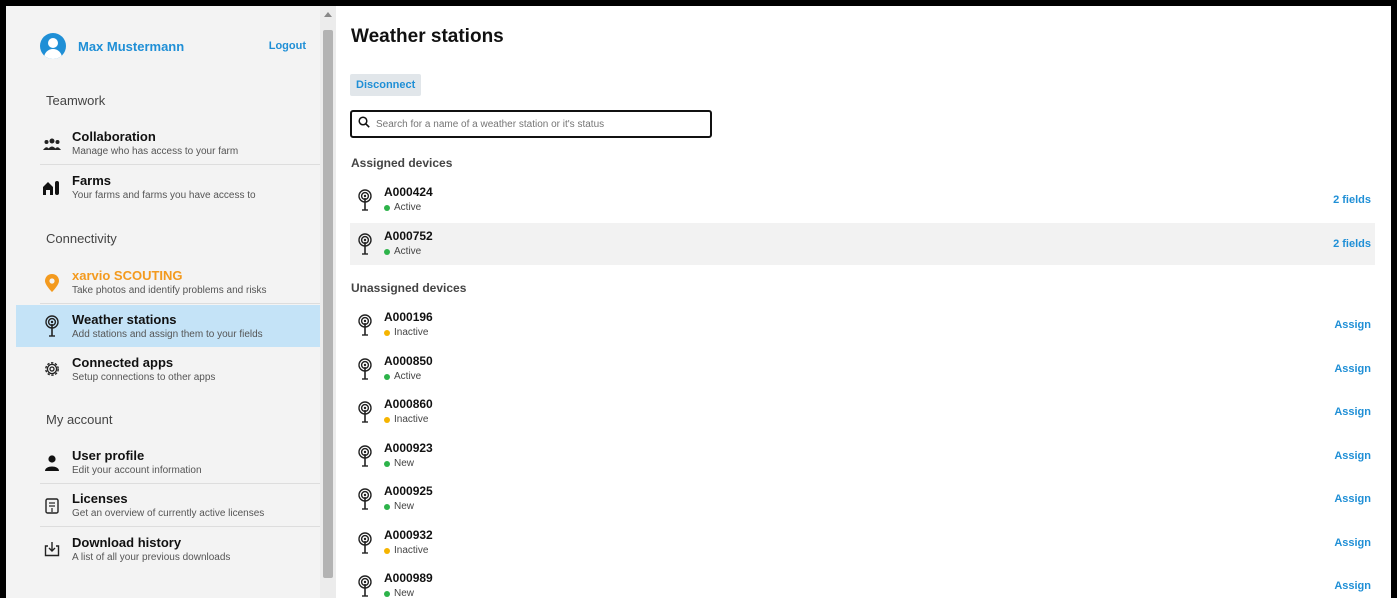 The image size is (1397, 598). Describe the element at coordinates (862, 543) in the screenshot. I see `device-row: A000932 Inactive Assign` at that location.